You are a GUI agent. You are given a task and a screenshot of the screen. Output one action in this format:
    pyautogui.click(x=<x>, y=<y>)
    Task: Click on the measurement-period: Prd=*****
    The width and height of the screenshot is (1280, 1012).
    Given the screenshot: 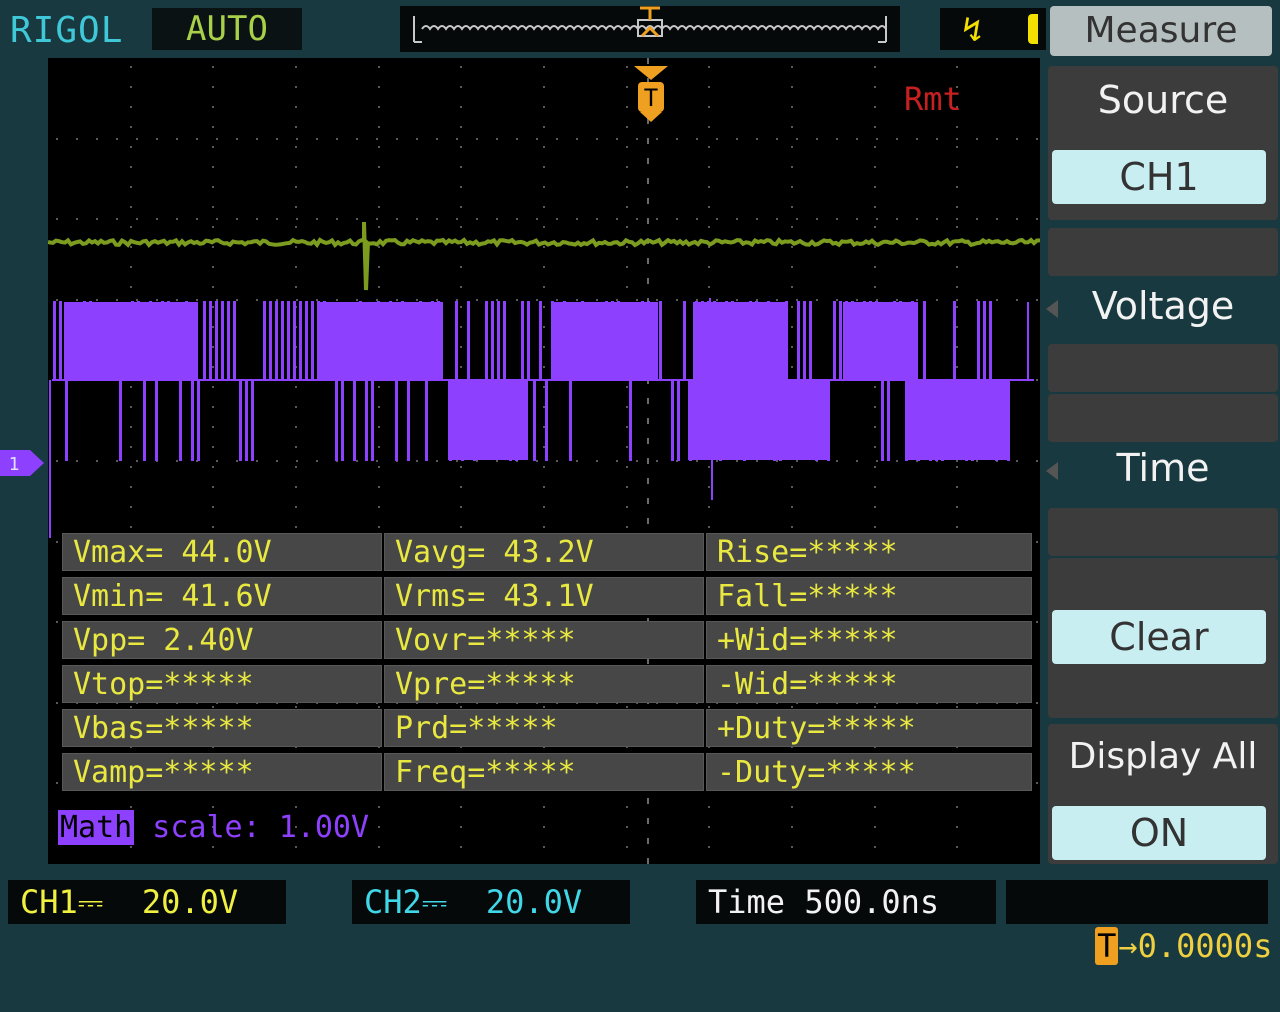 What is the action you would take?
    pyautogui.click(x=544, y=728)
    